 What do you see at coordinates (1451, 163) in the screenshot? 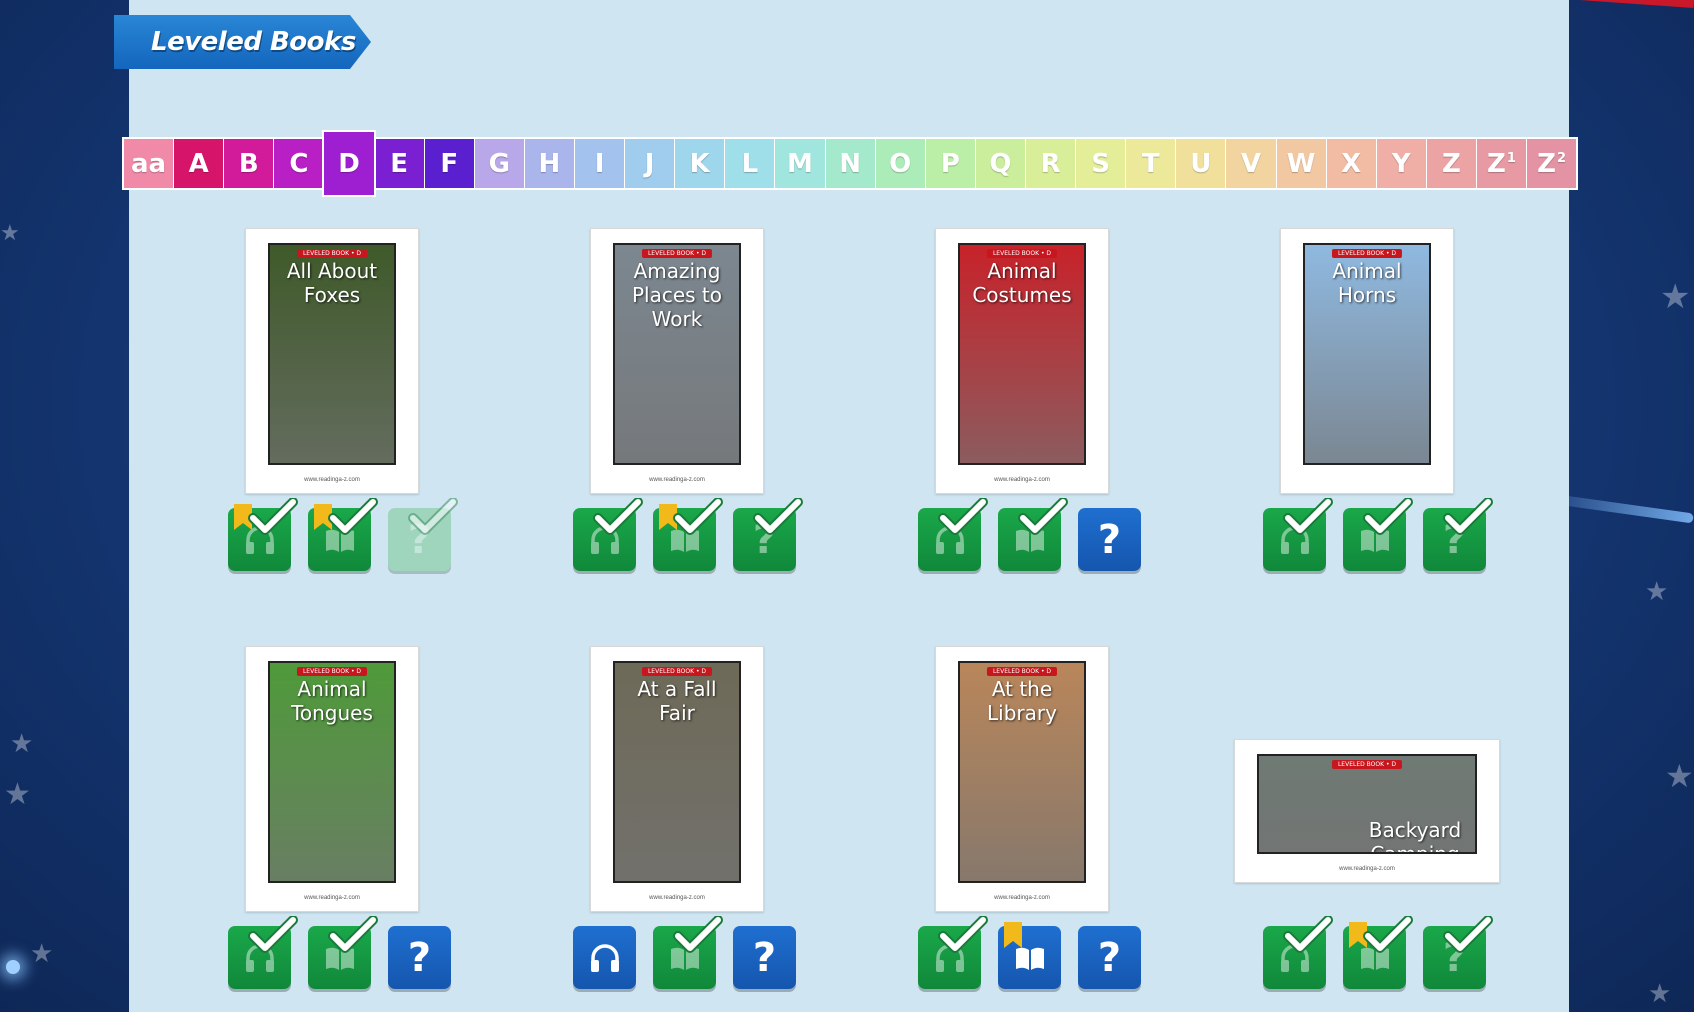
I see `level-tab-z: Z` at bounding box center [1451, 163].